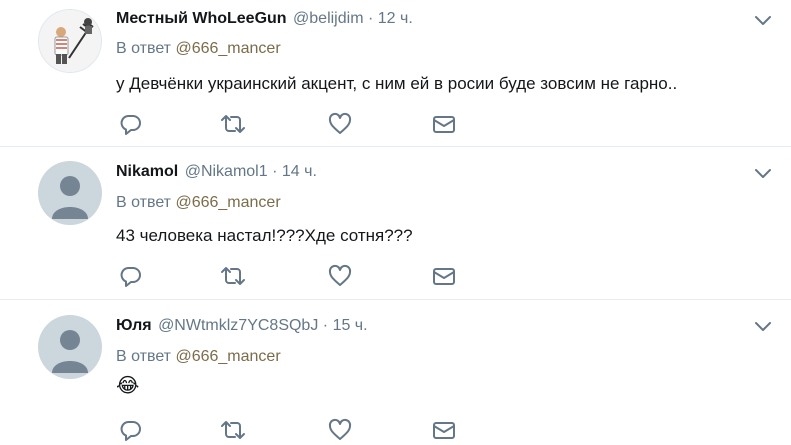 This screenshot has width=791, height=445. I want to click on timestamp: 12 ч., so click(395, 18).